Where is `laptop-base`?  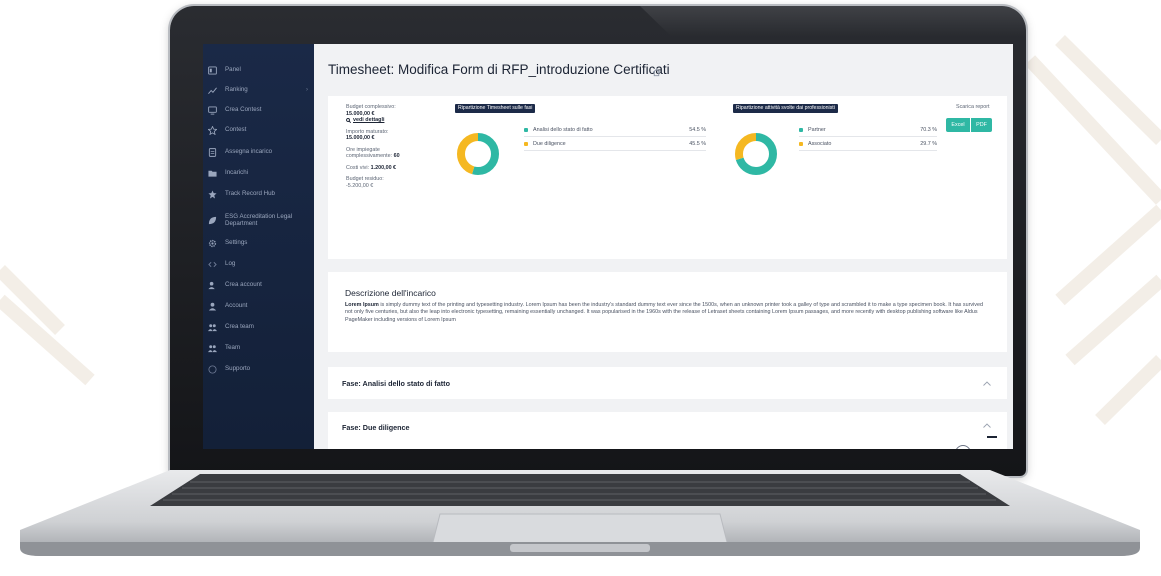
laptop-base is located at coordinates (580, 513).